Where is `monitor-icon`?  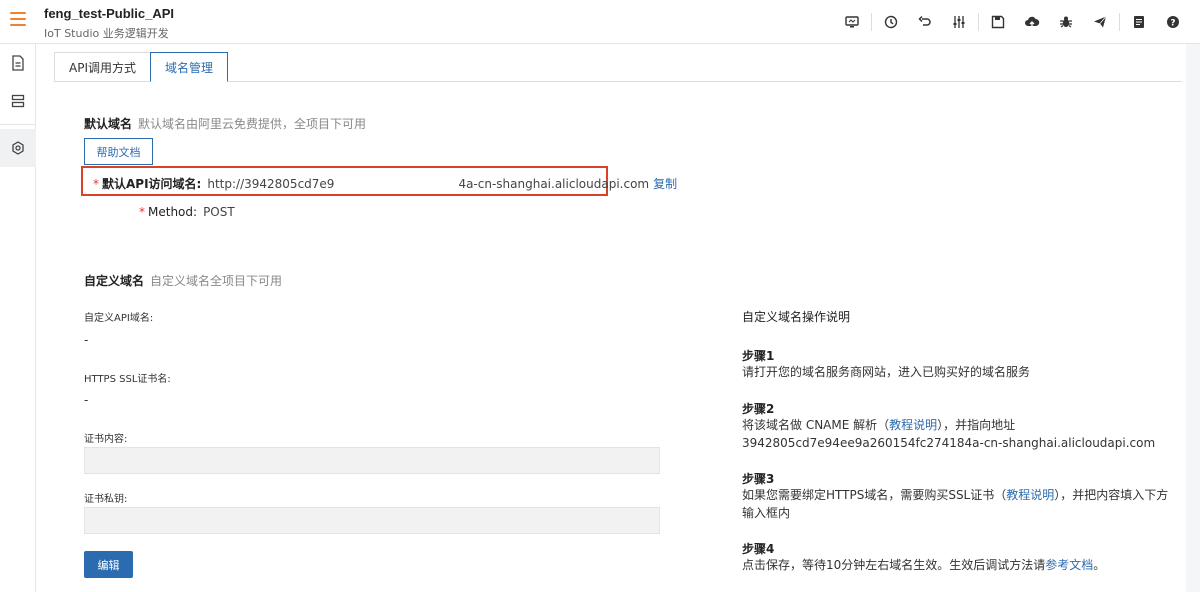 monitor-icon is located at coordinates (852, 22).